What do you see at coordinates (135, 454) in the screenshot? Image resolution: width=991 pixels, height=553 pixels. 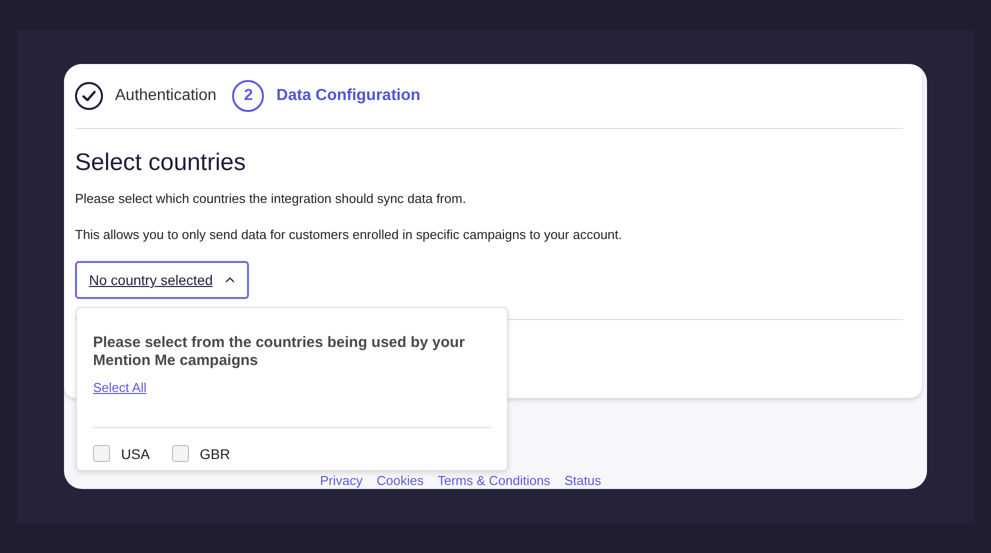 I see `checkbox-label: USA` at bounding box center [135, 454].